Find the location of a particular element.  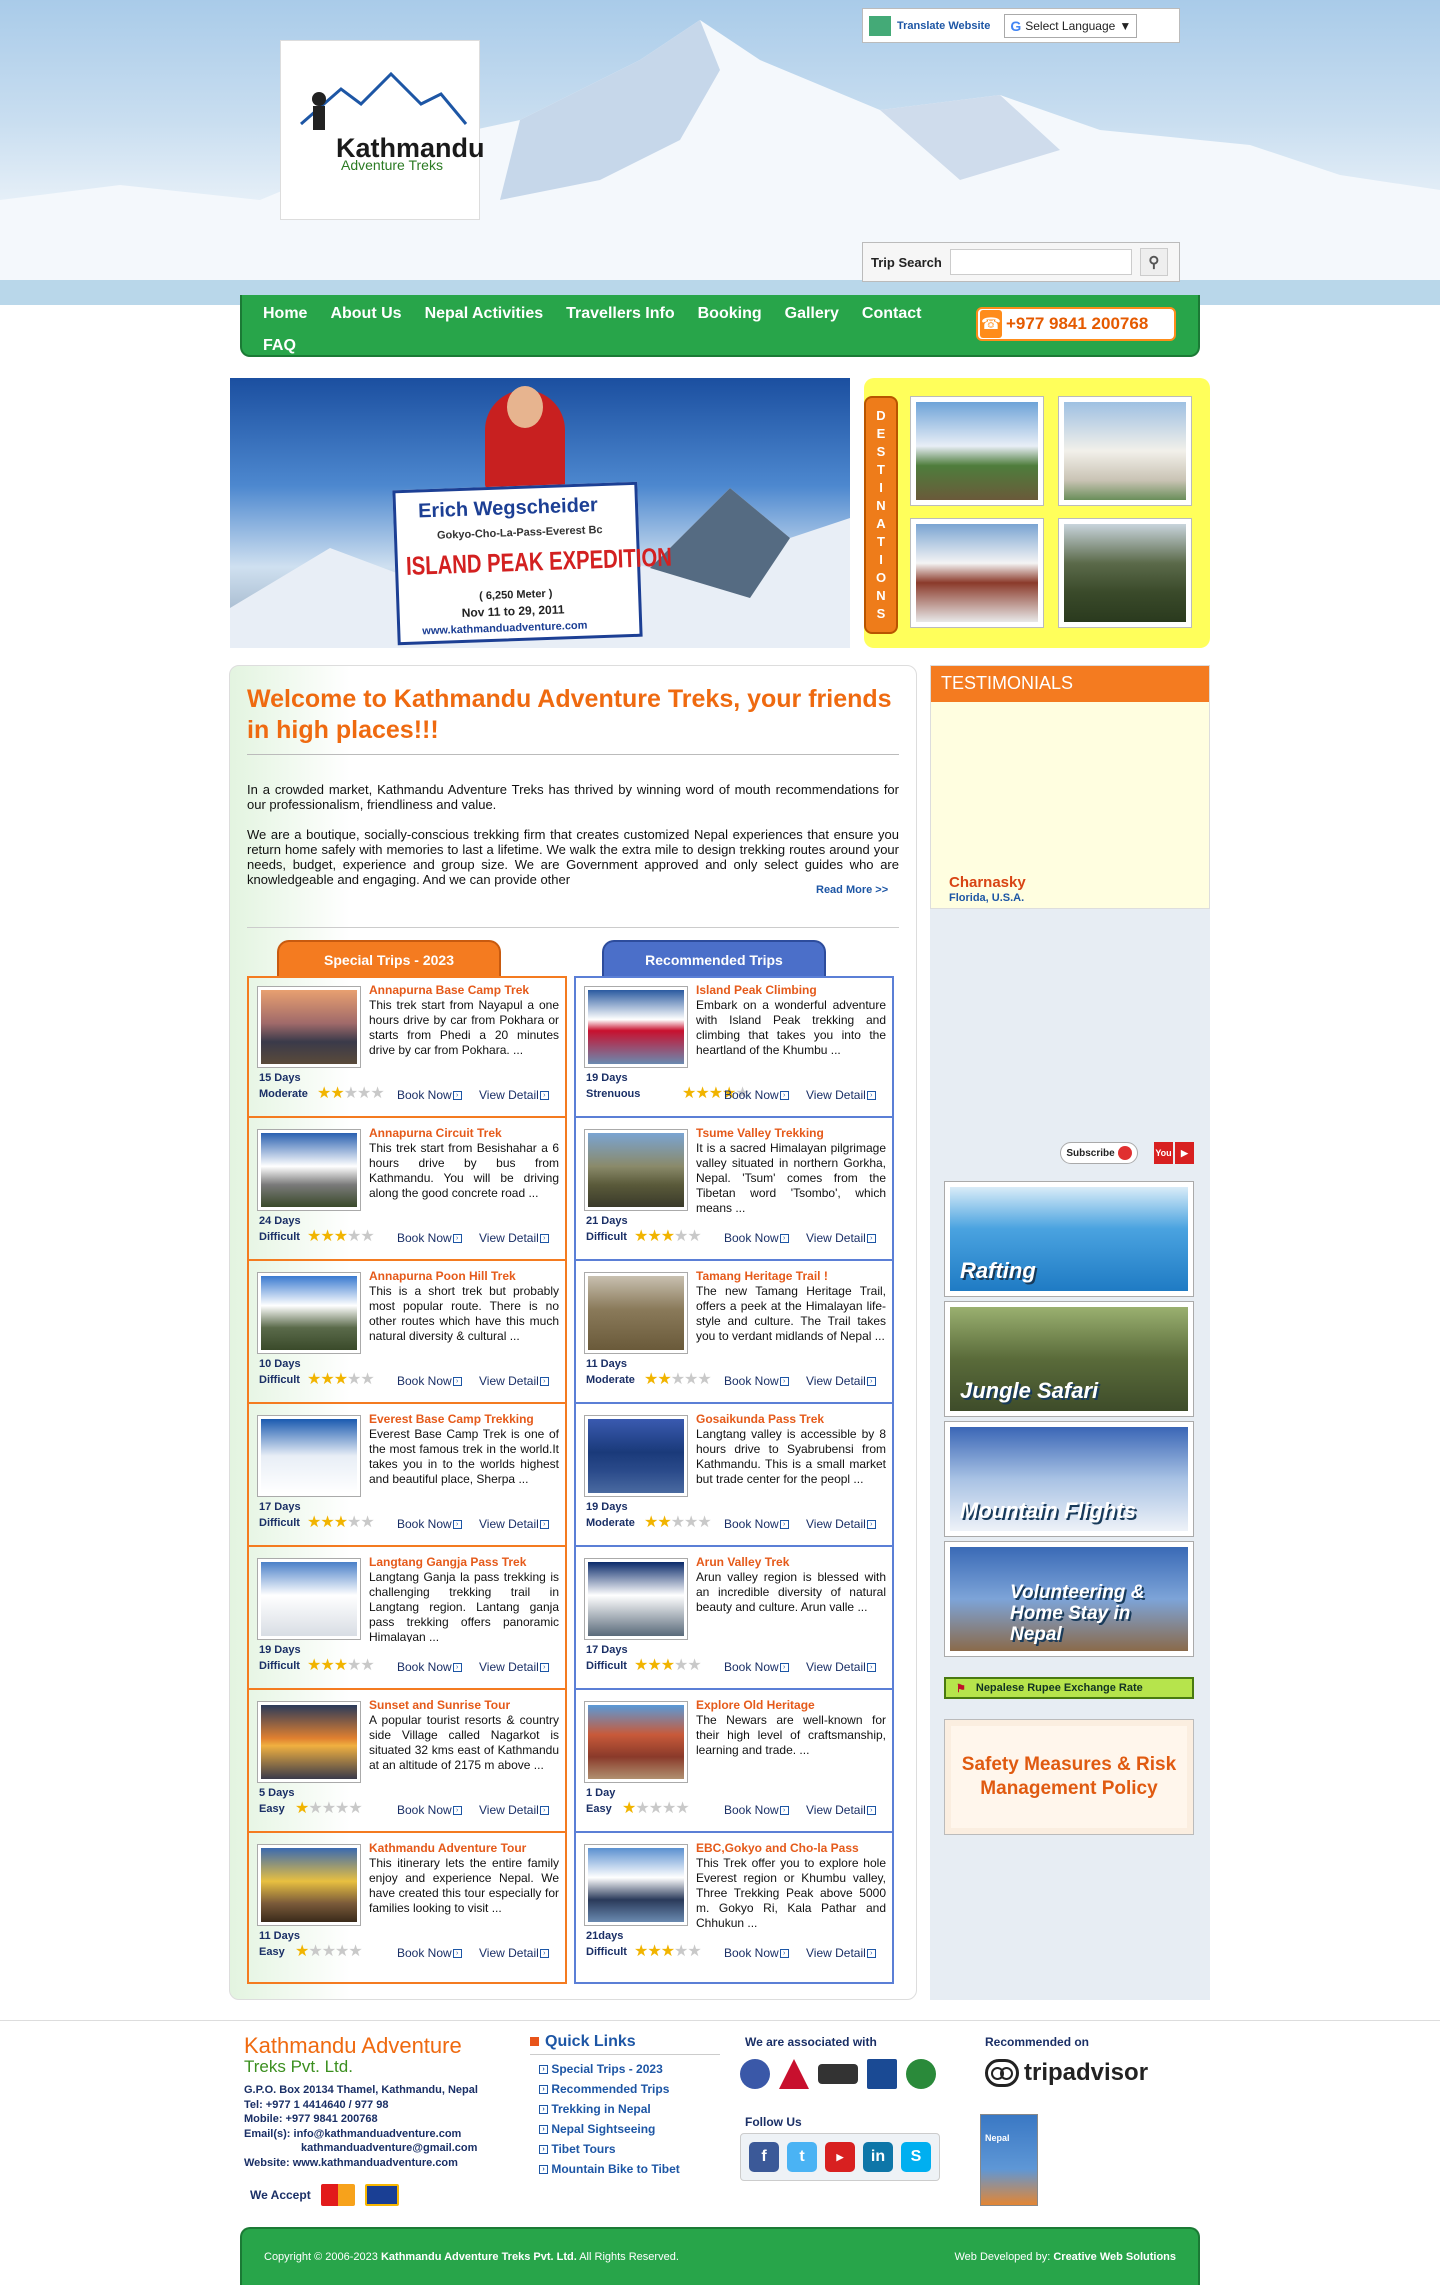

trip-title: Explore Old Heritage is located at coordinates (791, 1705).